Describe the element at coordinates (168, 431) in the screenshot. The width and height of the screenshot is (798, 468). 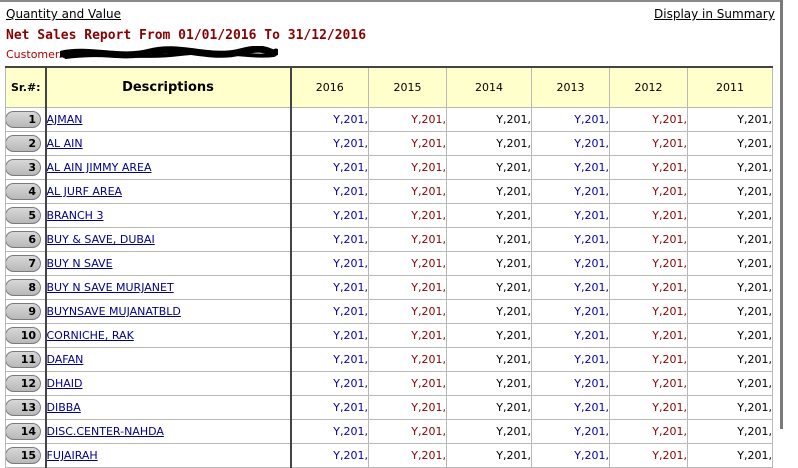
I see `description-cell: DISC.CENTER-NAHDA` at that location.